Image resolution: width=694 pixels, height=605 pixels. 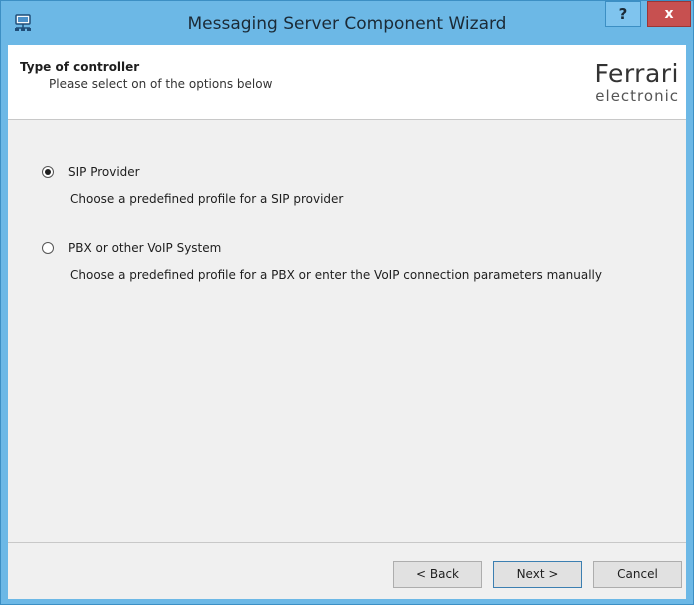 I want to click on pbx-voip-radio, so click(x=48, y=248).